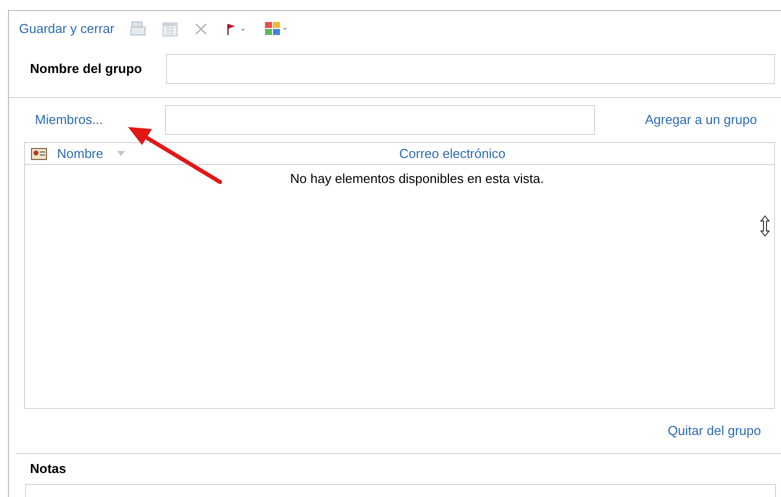 The width and height of the screenshot is (781, 497). Describe the element at coordinates (700, 120) in the screenshot. I see `add-to-group-link: Agregar a un grupo` at that location.